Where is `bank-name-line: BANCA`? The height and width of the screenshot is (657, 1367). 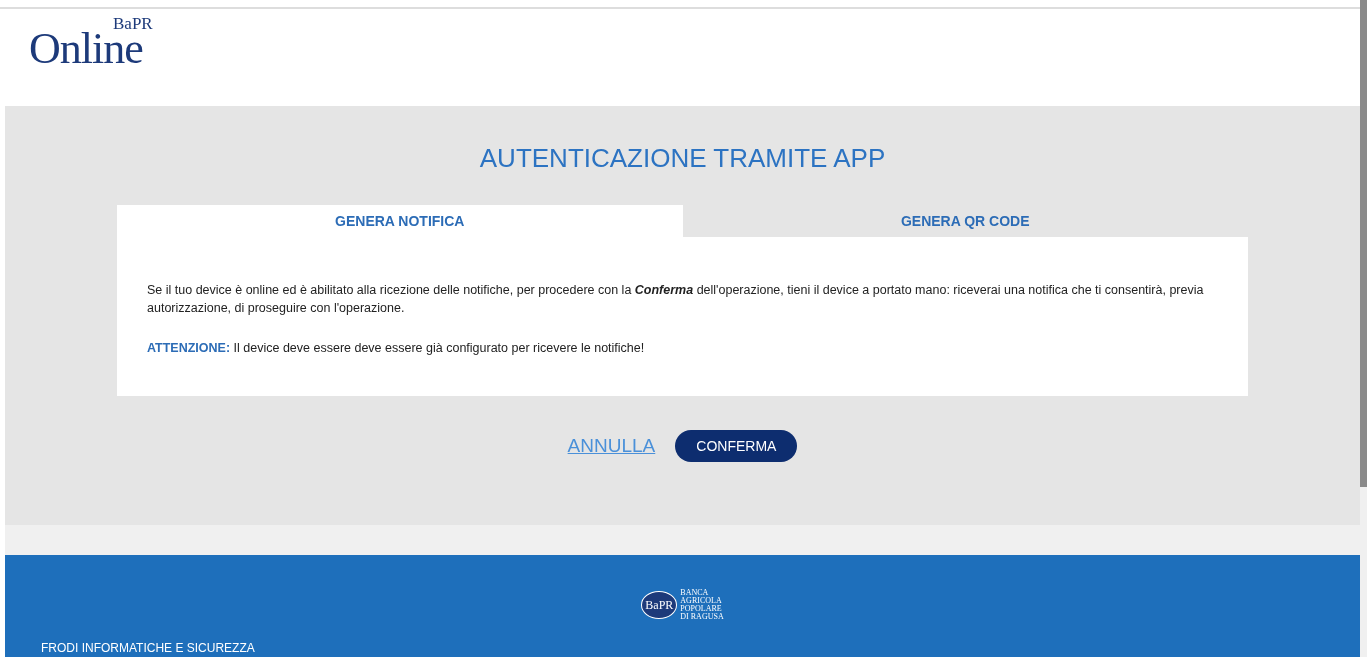 bank-name-line: BANCA is located at coordinates (695, 593).